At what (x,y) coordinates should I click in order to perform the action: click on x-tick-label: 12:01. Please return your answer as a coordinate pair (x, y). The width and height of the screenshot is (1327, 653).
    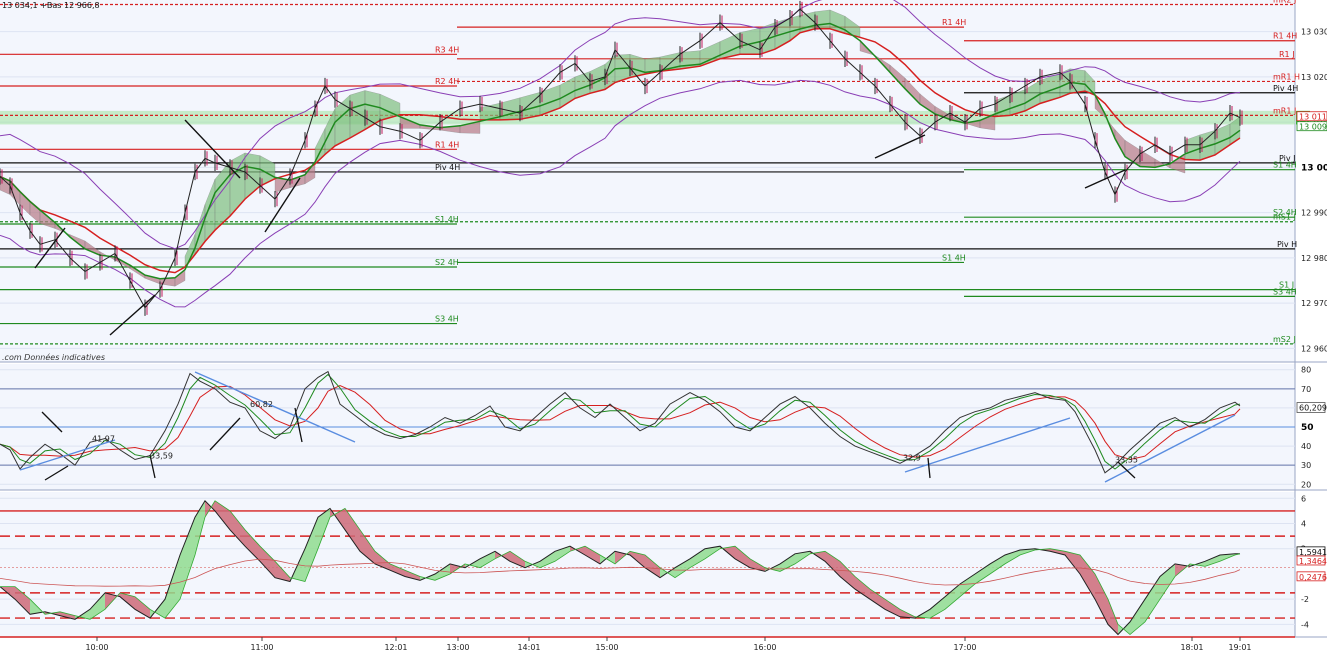
    Looking at the image, I should click on (395, 647).